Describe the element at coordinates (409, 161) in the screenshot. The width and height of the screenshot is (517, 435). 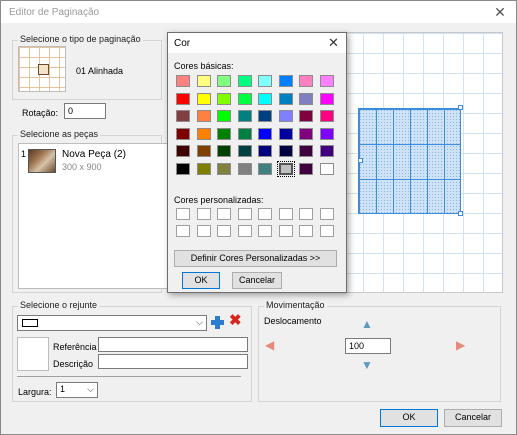
I see `tile-selection` at that location.